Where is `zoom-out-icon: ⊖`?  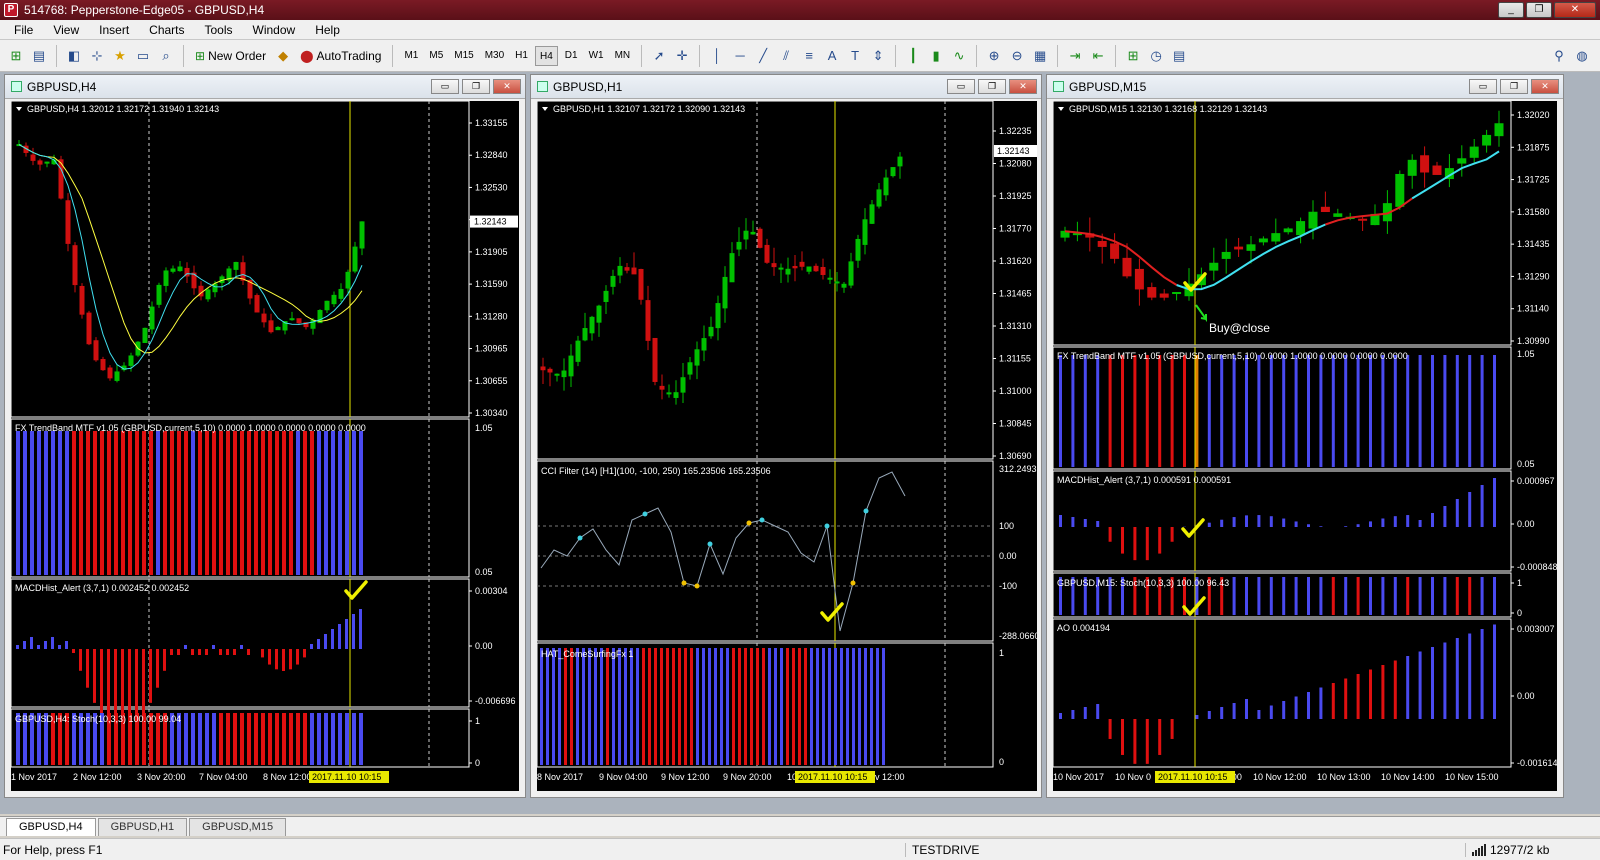 zoom-out-icon: ⊖ is located at coordinates (1017, 56).